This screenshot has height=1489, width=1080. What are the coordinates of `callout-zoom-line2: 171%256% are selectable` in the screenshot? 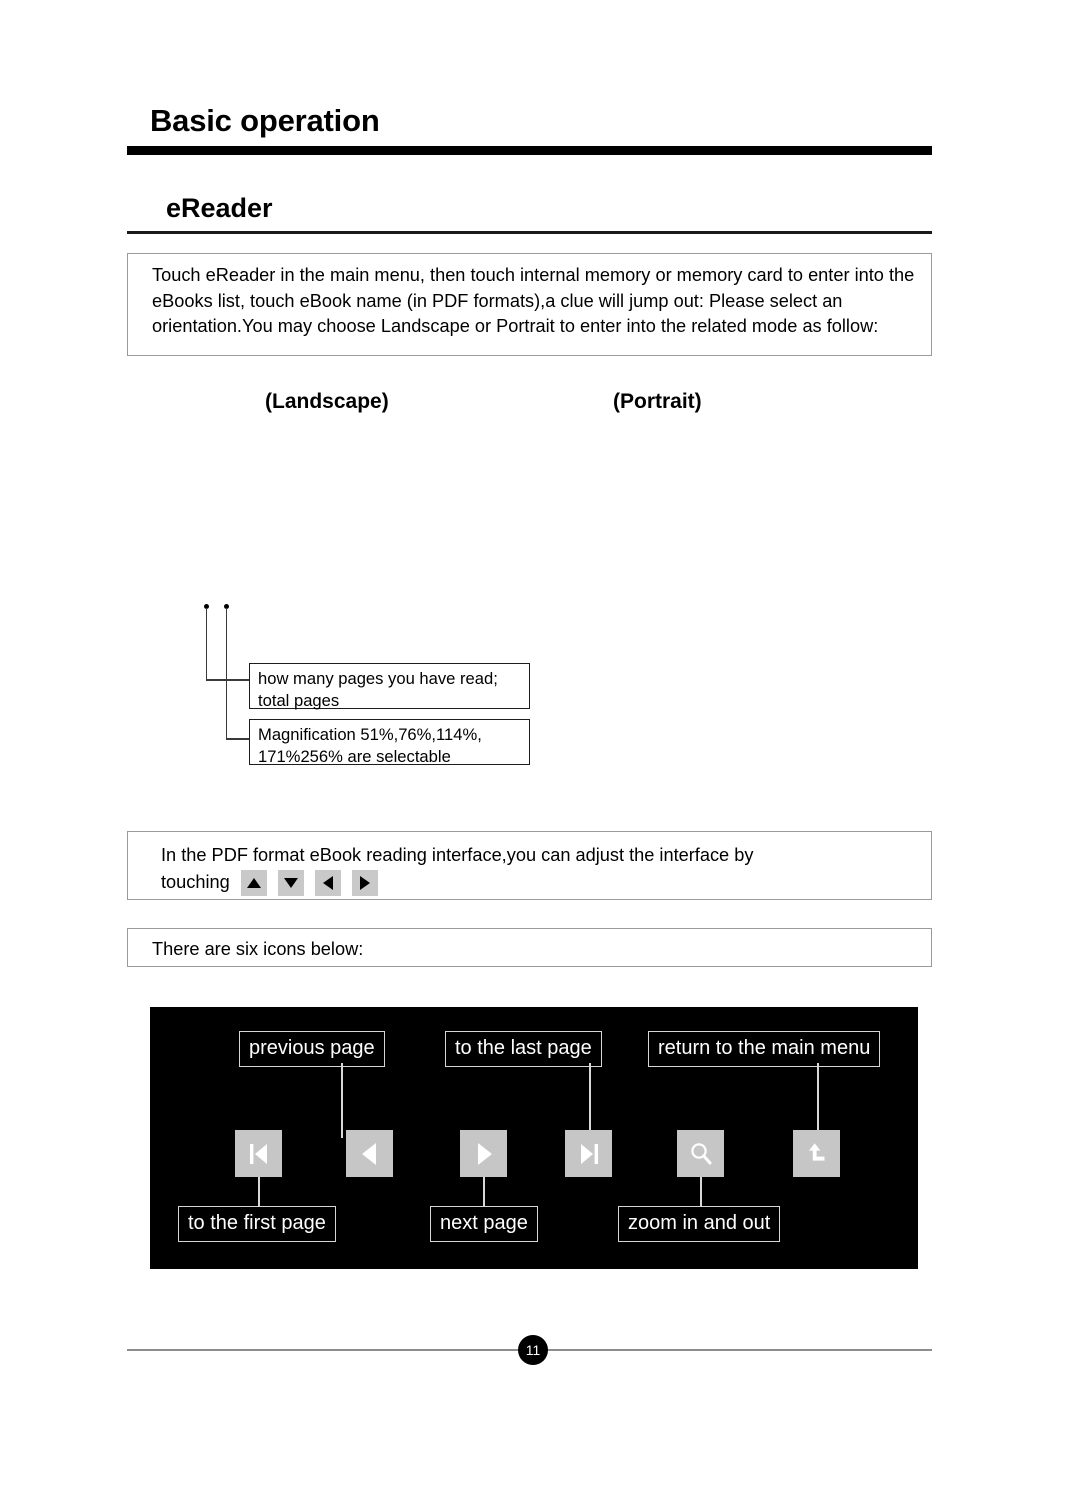 It's located at (354, 756).